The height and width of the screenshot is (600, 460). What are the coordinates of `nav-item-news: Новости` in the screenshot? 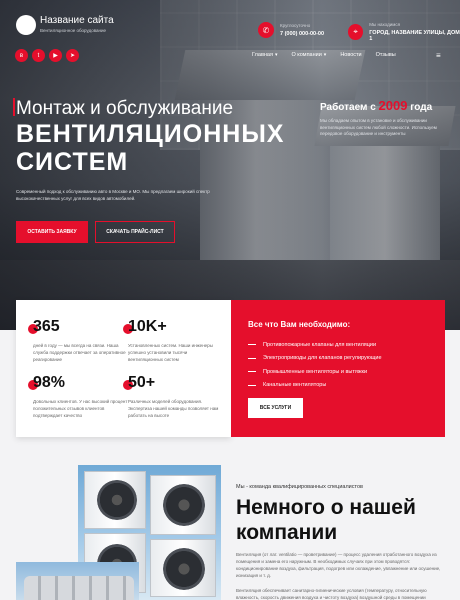 It's located at (350, 55).